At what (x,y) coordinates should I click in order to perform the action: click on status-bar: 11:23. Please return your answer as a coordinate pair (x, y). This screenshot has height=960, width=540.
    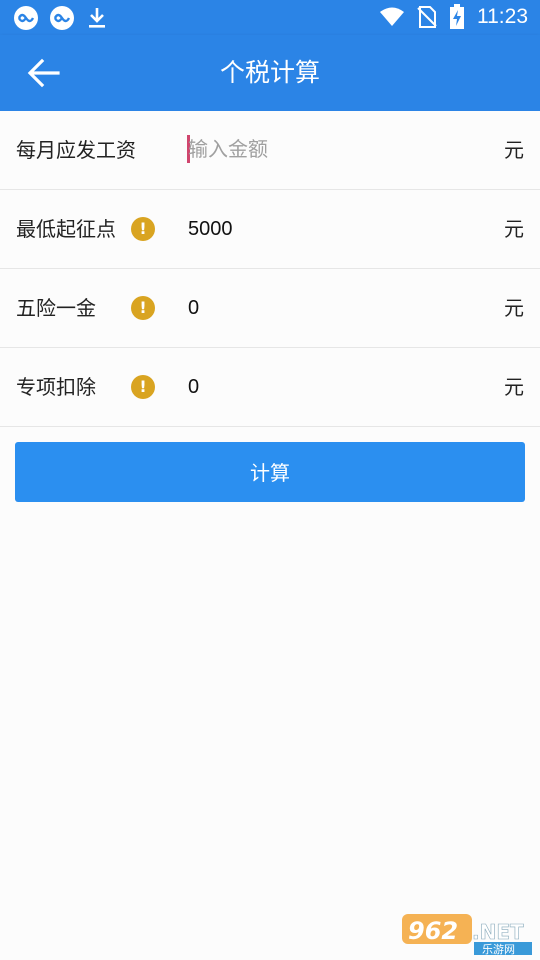
    Looking at the image, I should click on (270, 17).